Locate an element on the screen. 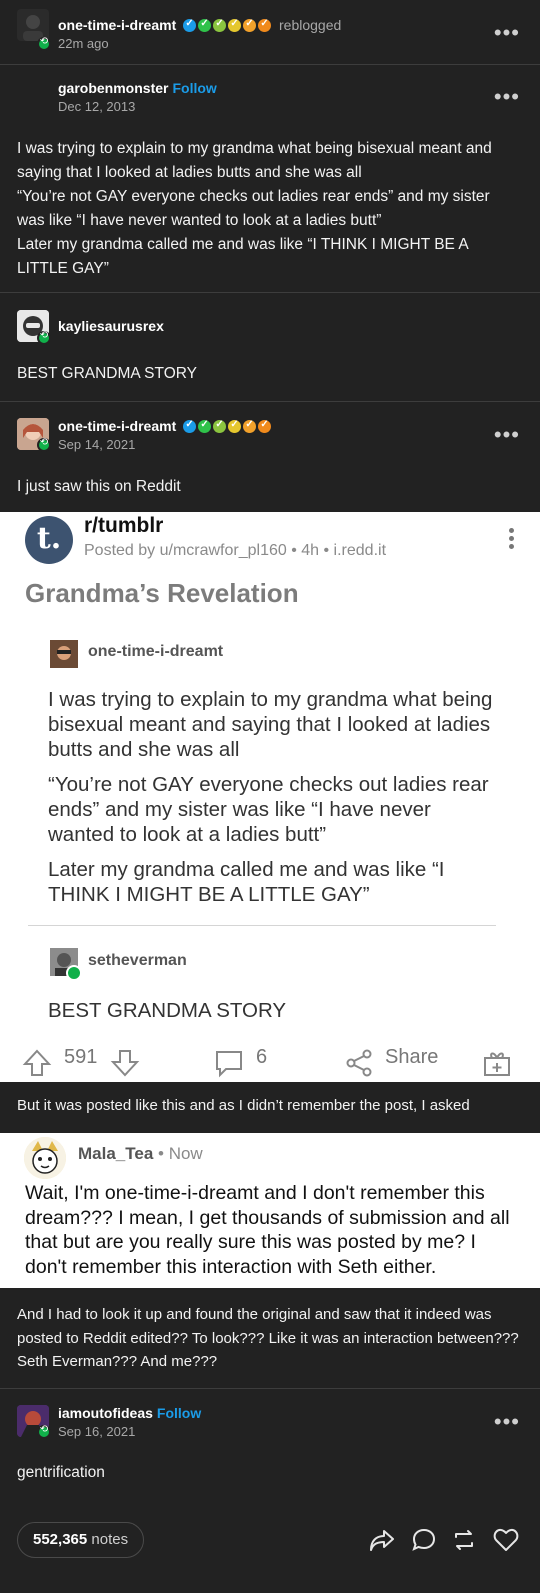  comment-time: • Now is located at coordinates (180, 1153).